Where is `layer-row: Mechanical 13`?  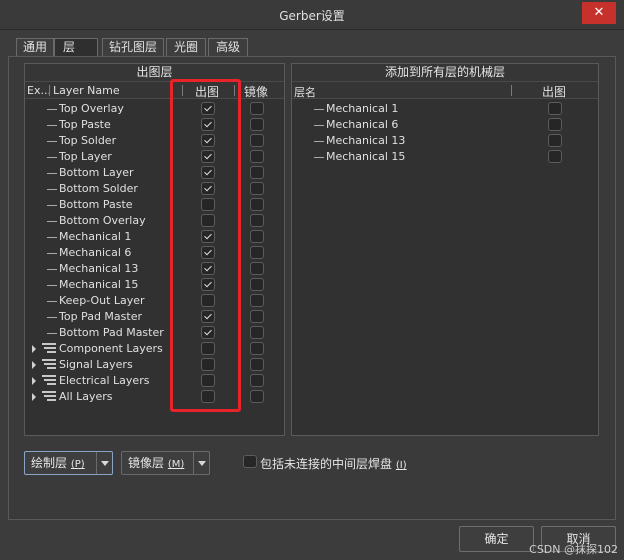 layer-row: Mechanical 13 is located at coordinates (154, 269).